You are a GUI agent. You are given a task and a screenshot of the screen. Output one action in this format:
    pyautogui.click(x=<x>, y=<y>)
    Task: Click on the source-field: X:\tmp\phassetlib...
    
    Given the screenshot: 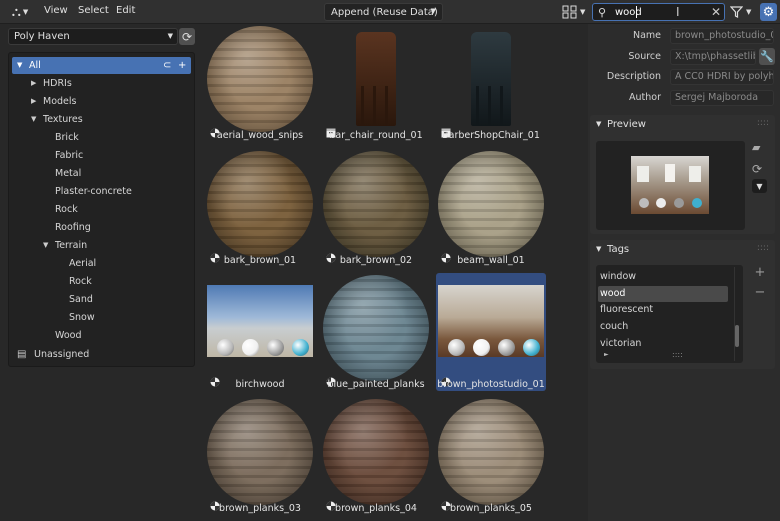 What is the action you would take?
    pyautogui.click(x=713, y=57)
    